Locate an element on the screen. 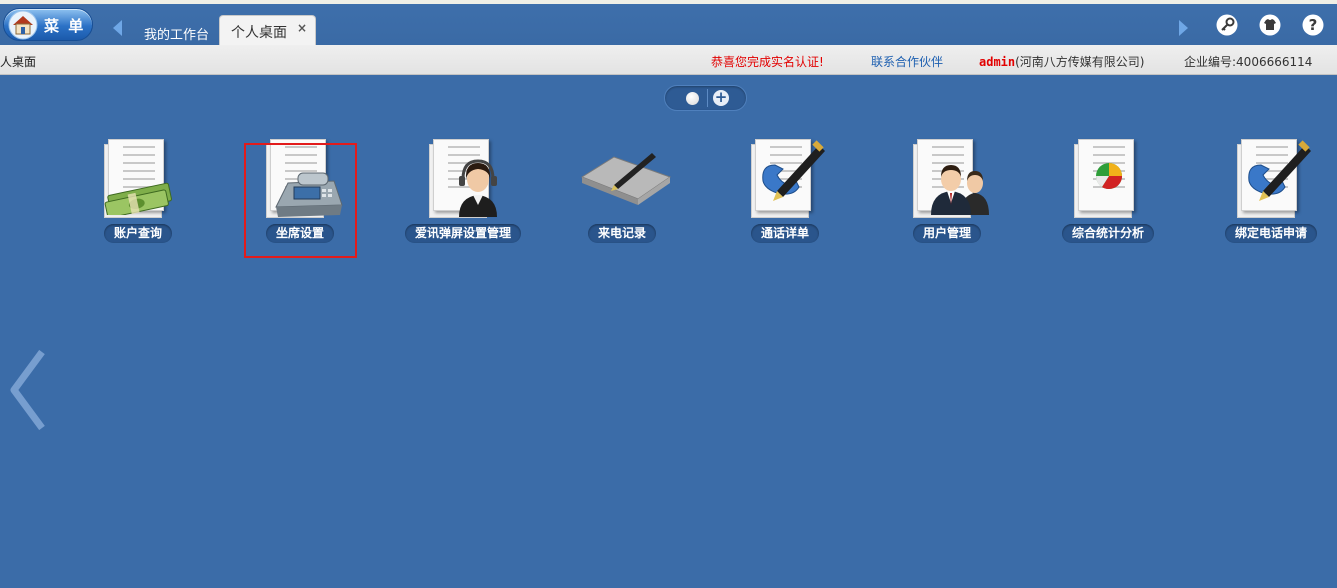 The width and height of the screenshot is (1337, 588). desktop-pager: + is located at coordinates (705, 98).